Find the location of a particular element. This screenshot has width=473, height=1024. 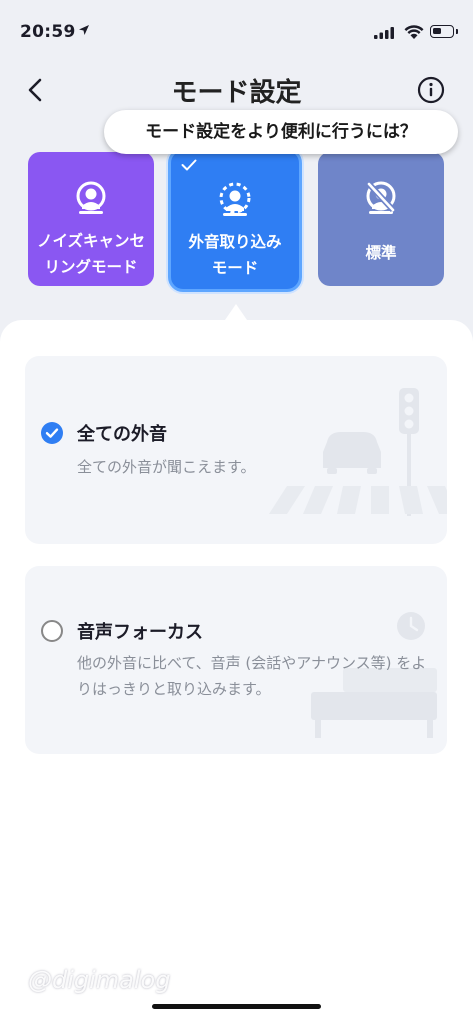

sheet-pointer is located at coordinates (236, 312).